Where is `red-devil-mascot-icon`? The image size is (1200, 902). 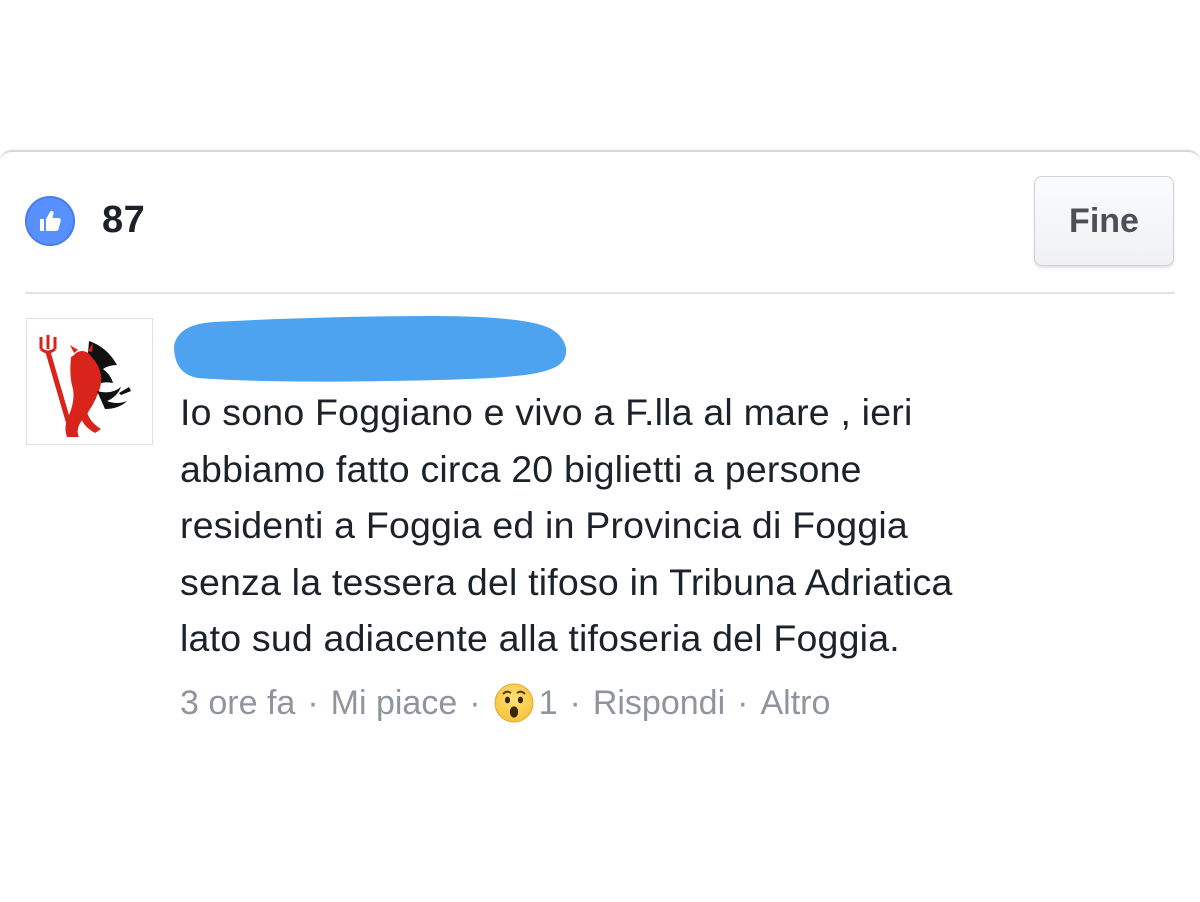 red-devil-mascot-icon is located at coordinates (85, 386).